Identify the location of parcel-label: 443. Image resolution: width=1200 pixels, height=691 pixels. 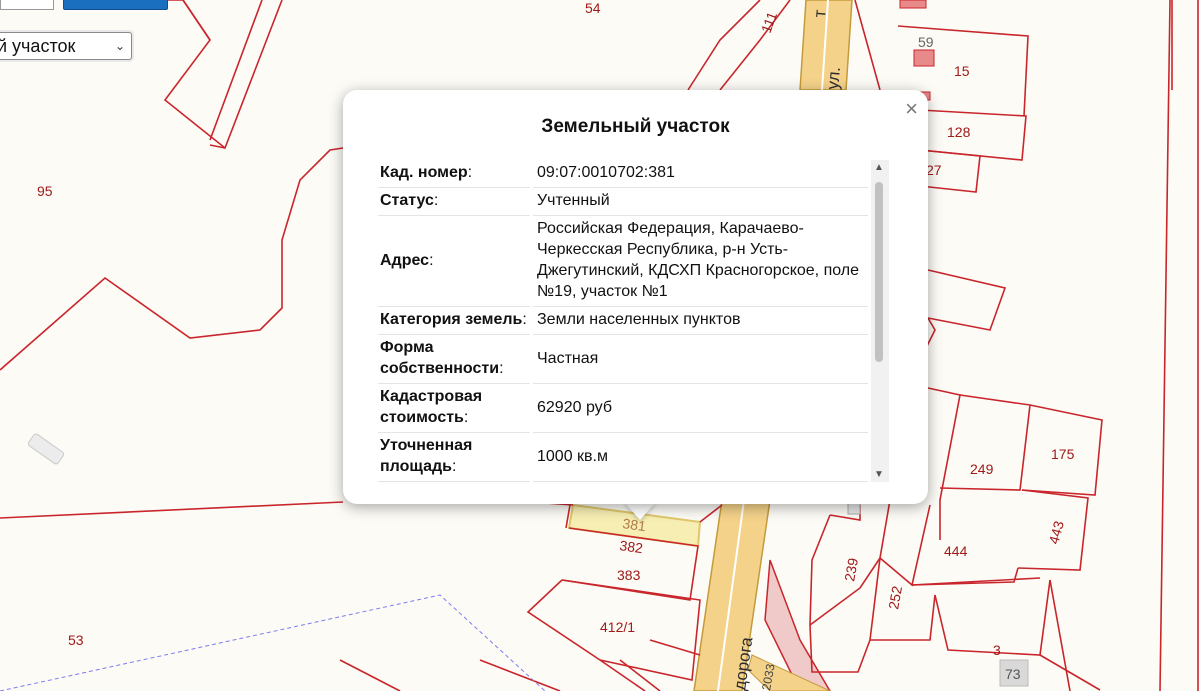
(1056, 532).